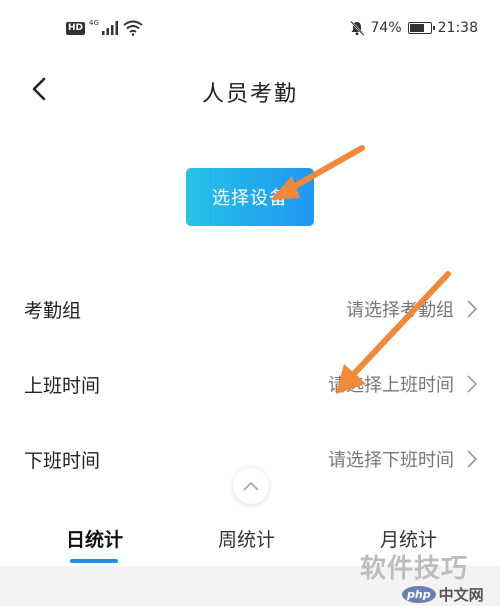 The width and height of the screenshot is (500, 606). Describe the element at coordinates (62, 461) in the screenshot. I see `row-label: 下班时间` at that location.